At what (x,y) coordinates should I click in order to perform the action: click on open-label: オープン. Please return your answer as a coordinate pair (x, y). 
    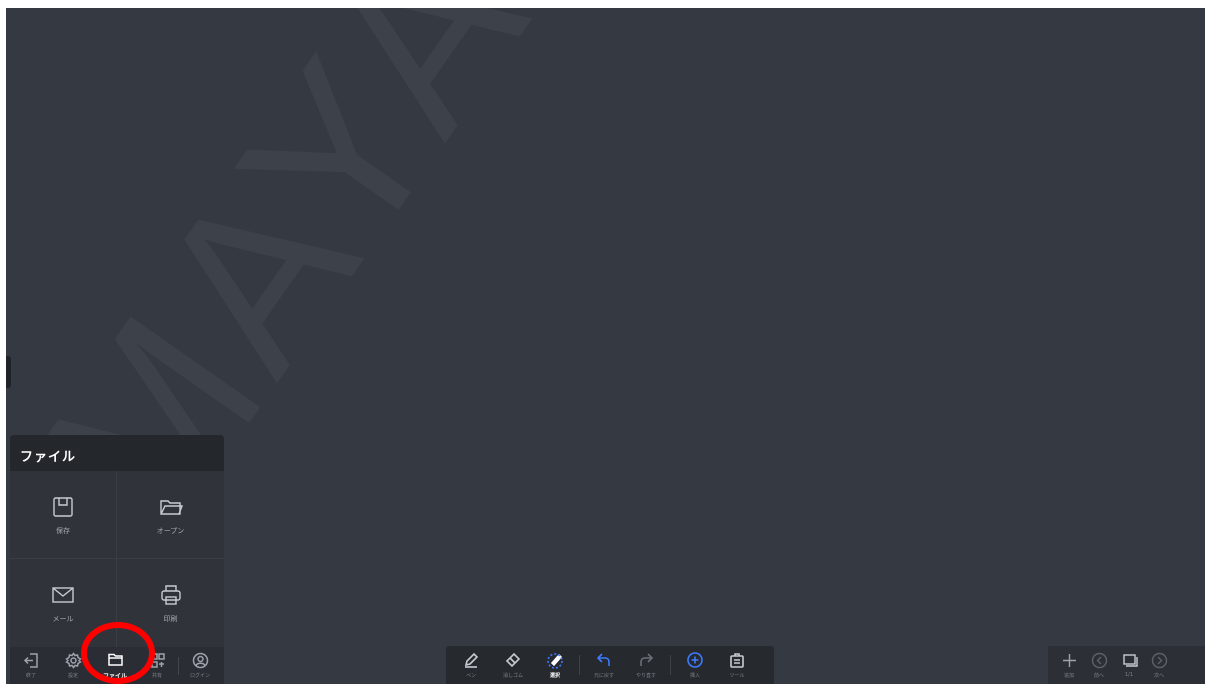
    Looking at the image, I should click on (170, 530).